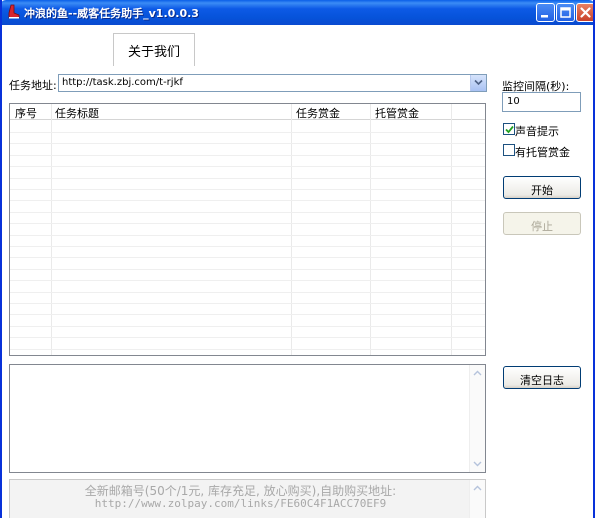  What do you see at coordinates (542, 152) in the screenshot?
I see `escrow-only-label: 有托管赏金` at bounding box center [542, 152].